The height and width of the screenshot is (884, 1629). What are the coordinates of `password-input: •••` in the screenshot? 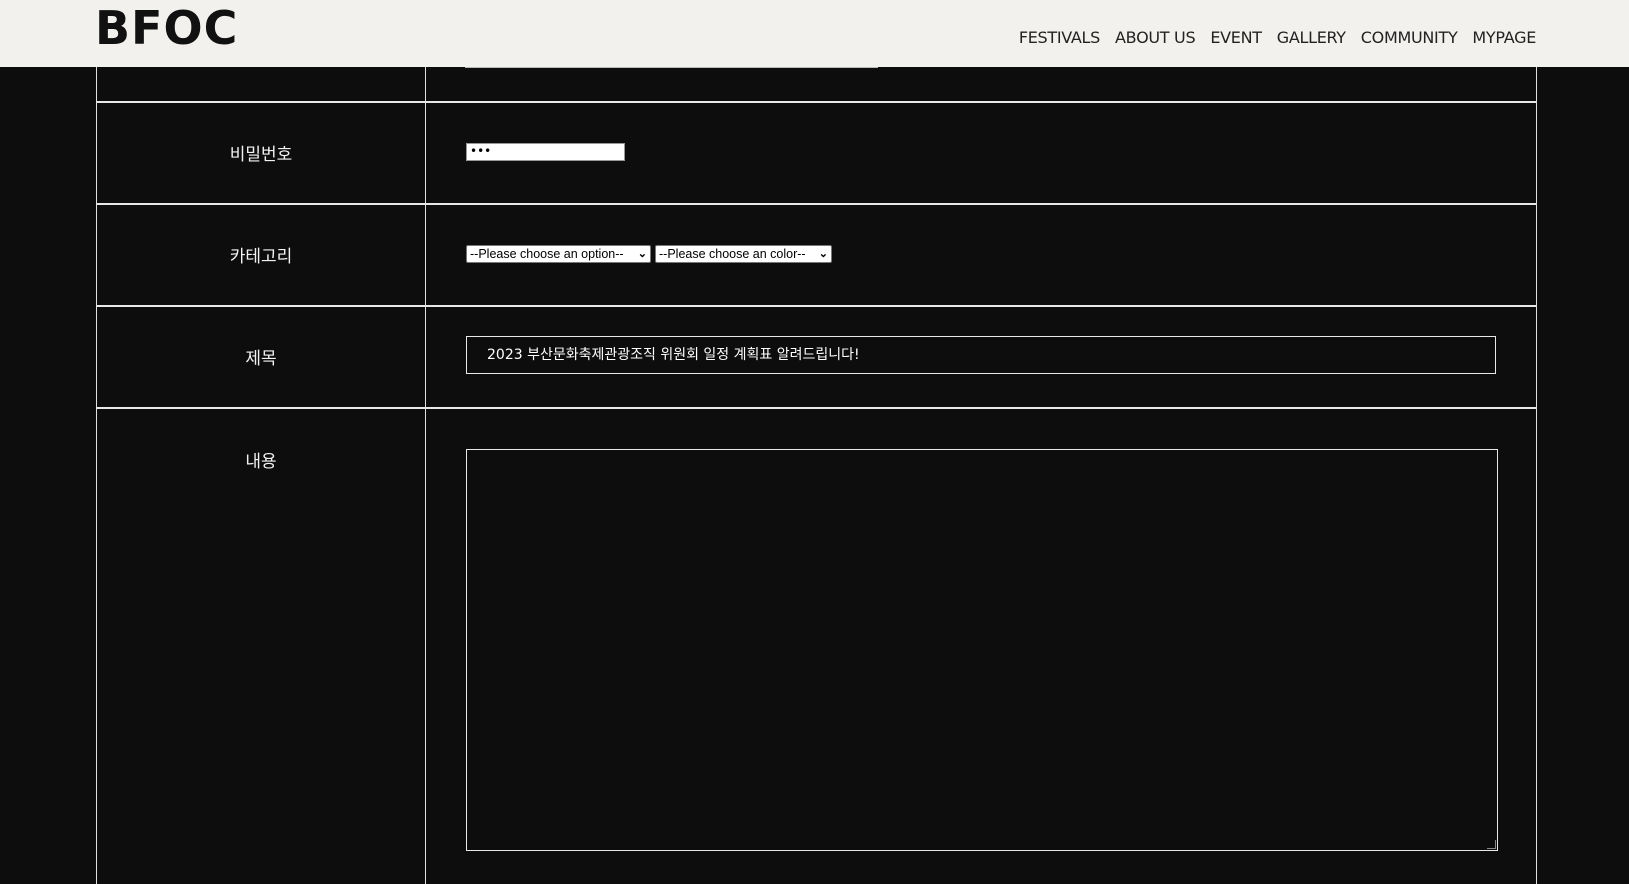 It's located at (545, 152).